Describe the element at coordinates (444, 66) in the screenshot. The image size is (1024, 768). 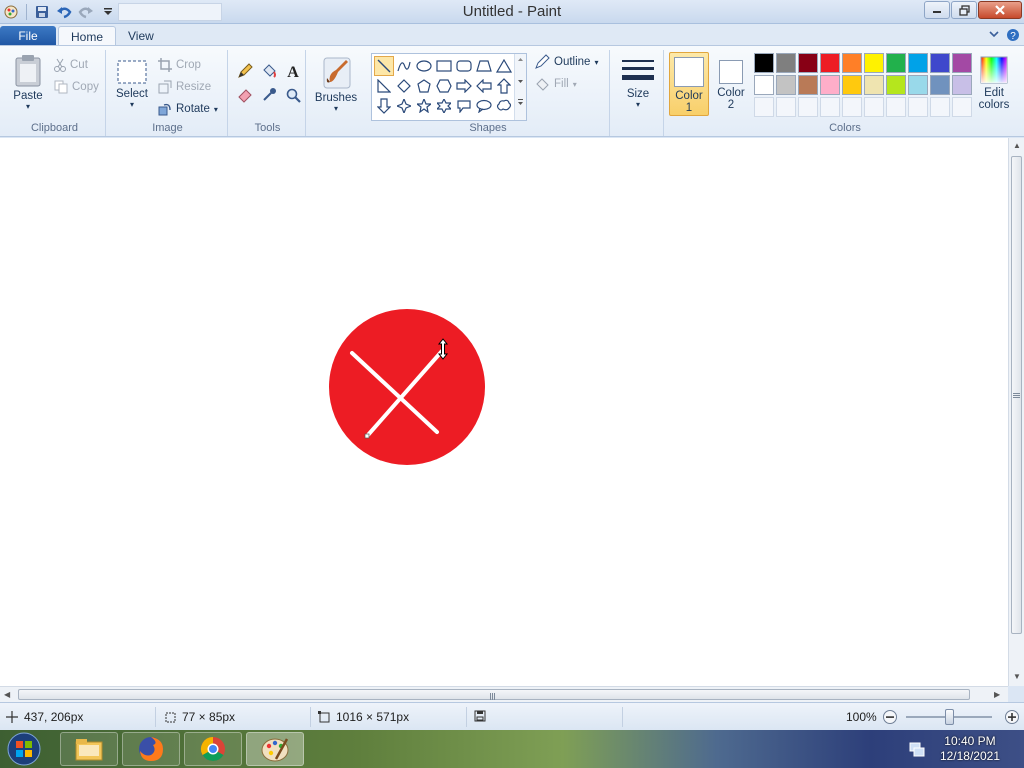
I see `rectangle-shape-icon` at that location.